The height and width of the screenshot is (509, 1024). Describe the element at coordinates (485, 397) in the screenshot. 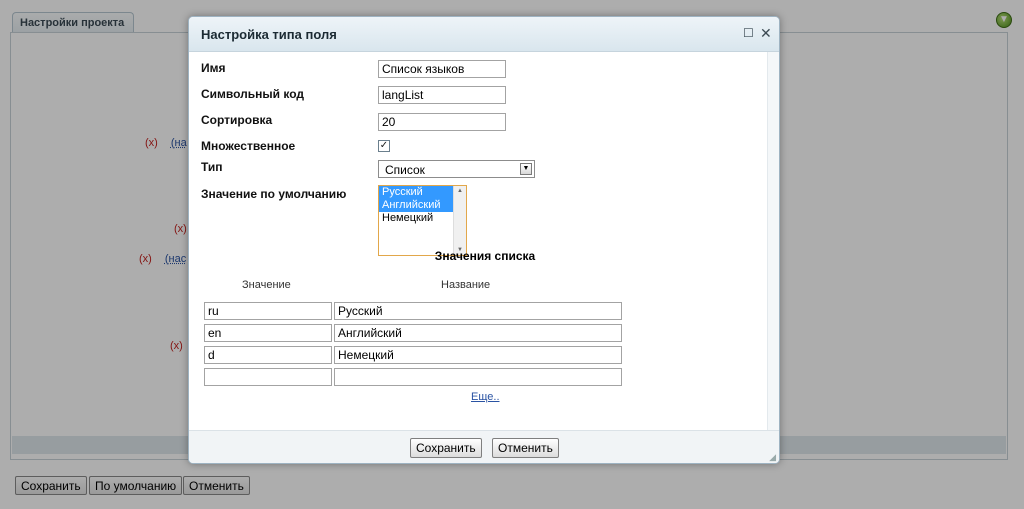

I see `more-rows-link: Еще..` at that location.